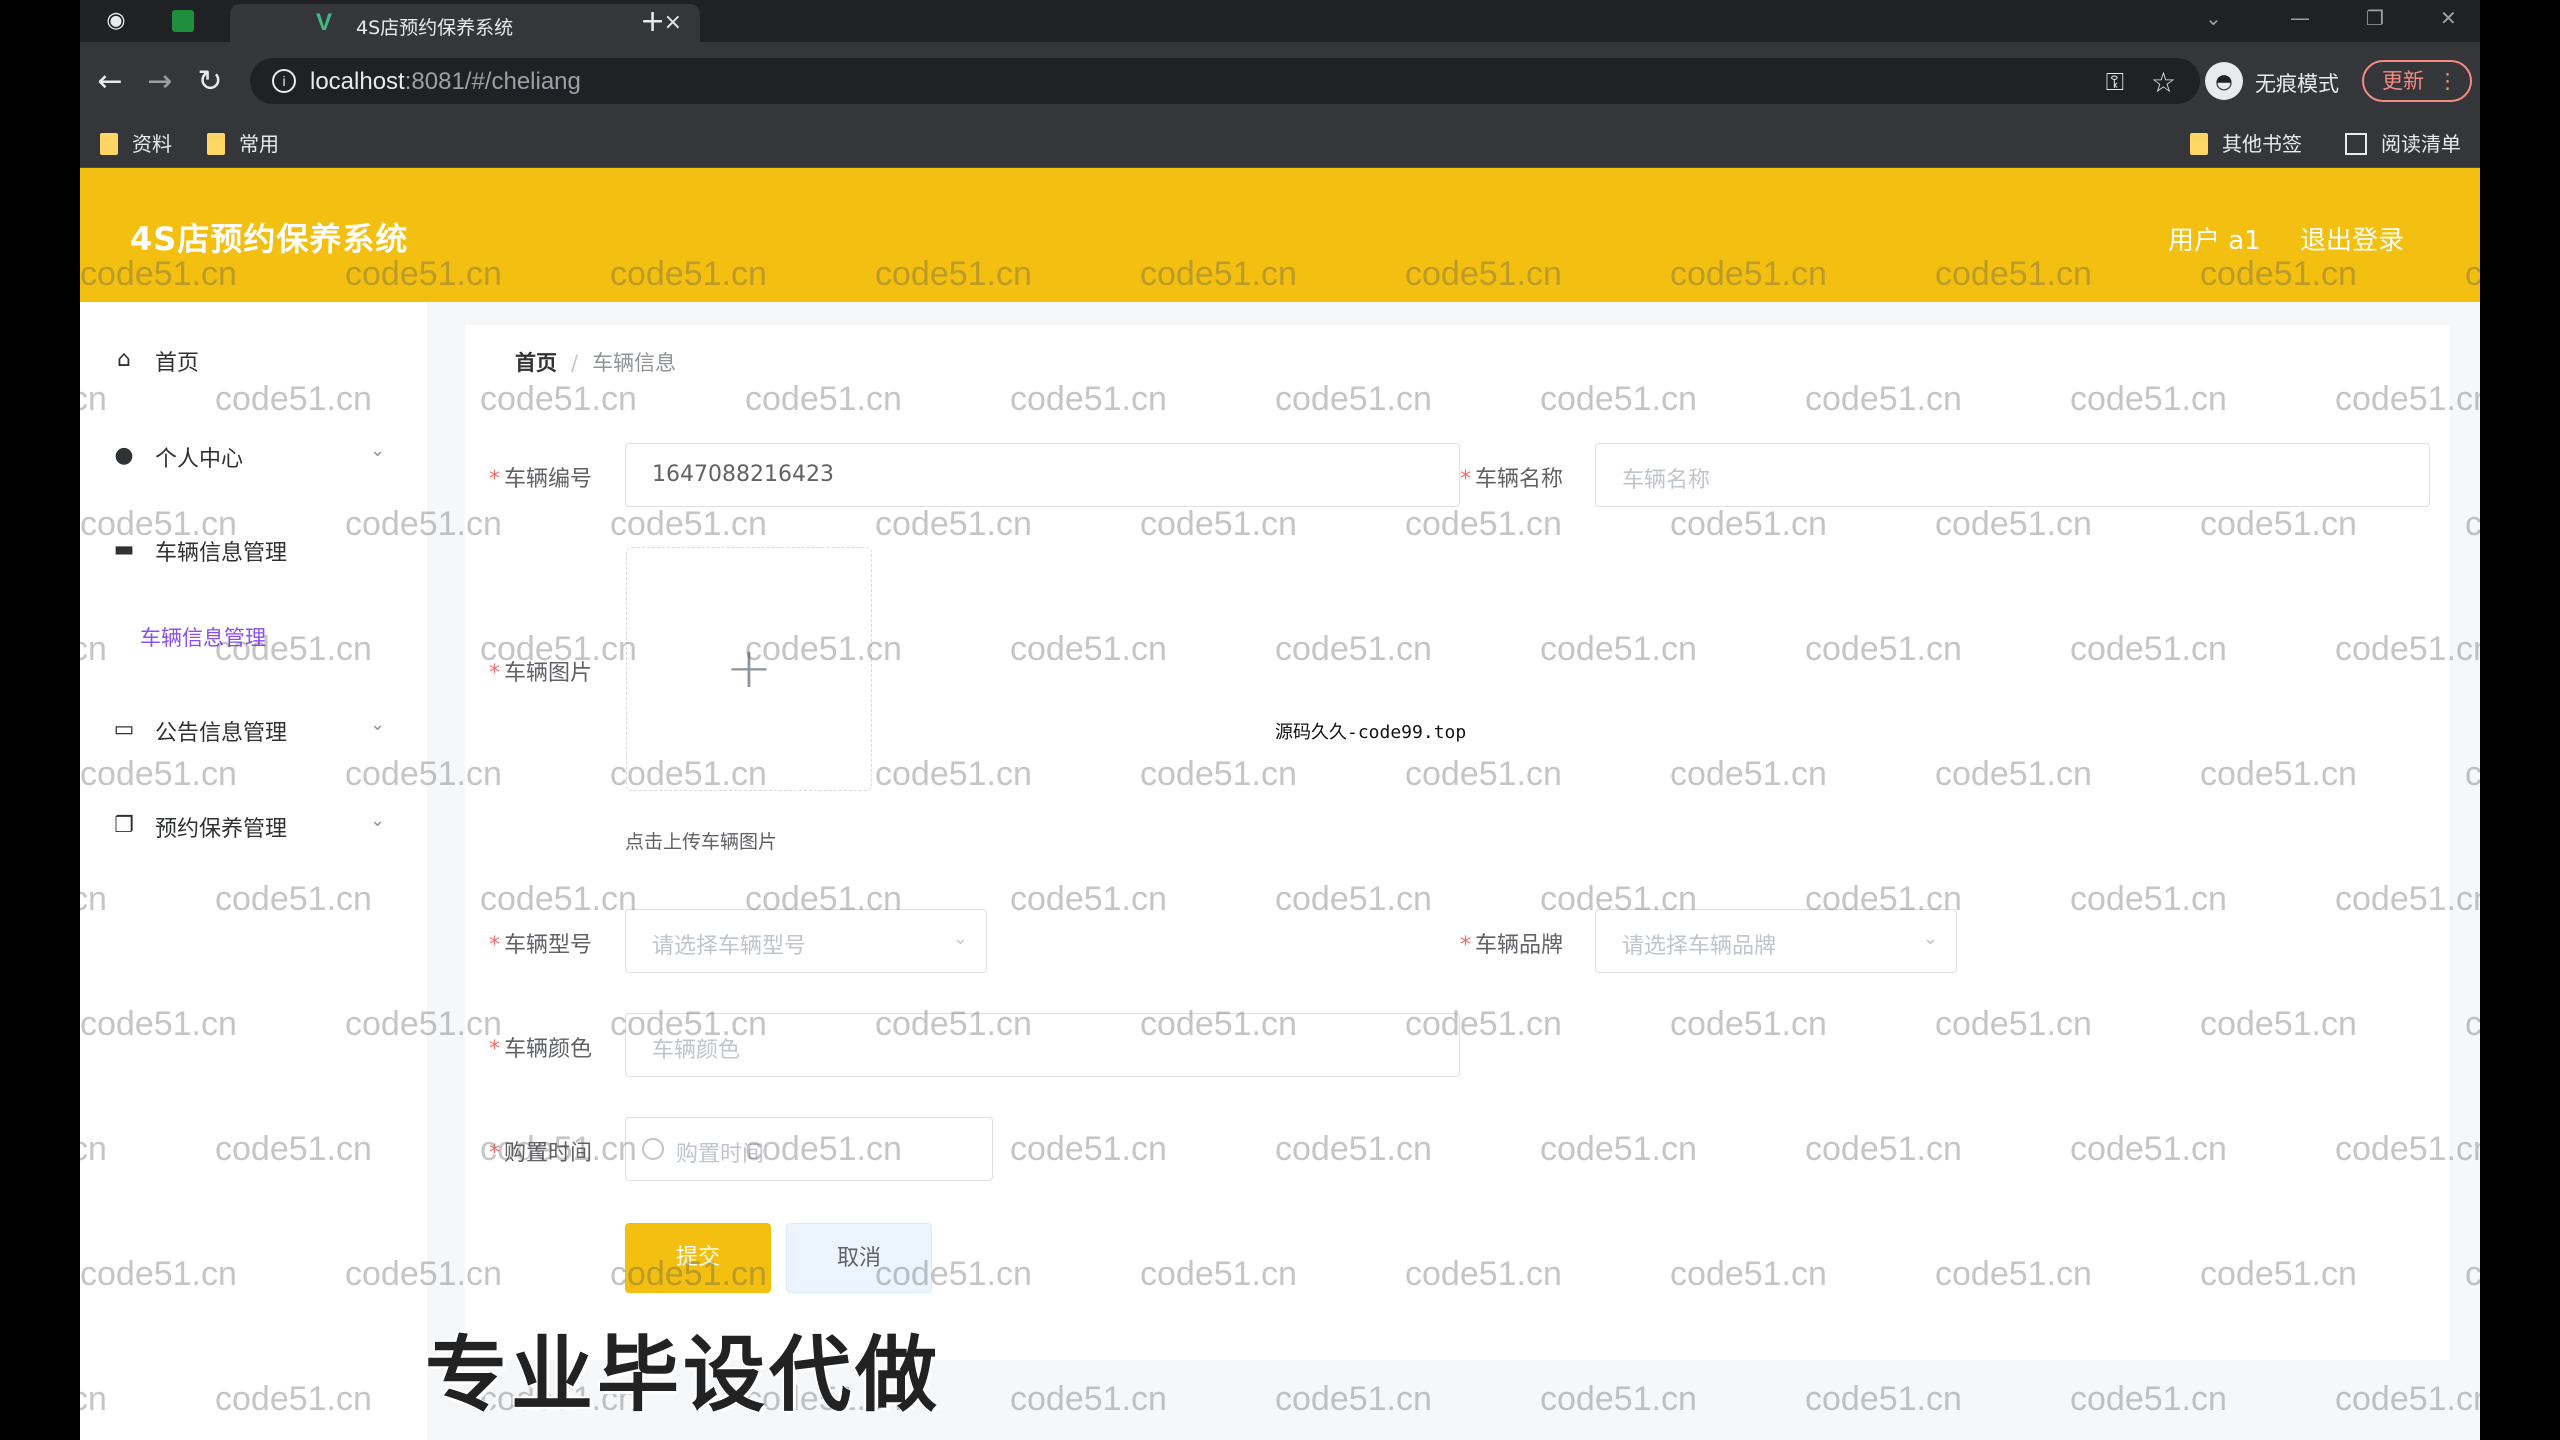 The height and width of the screenshot is (1440, 2560). Describe the element at coordinates (541, 945) in the screenshot. I see `vehicle-model-label: * 车辆型号` at that location.